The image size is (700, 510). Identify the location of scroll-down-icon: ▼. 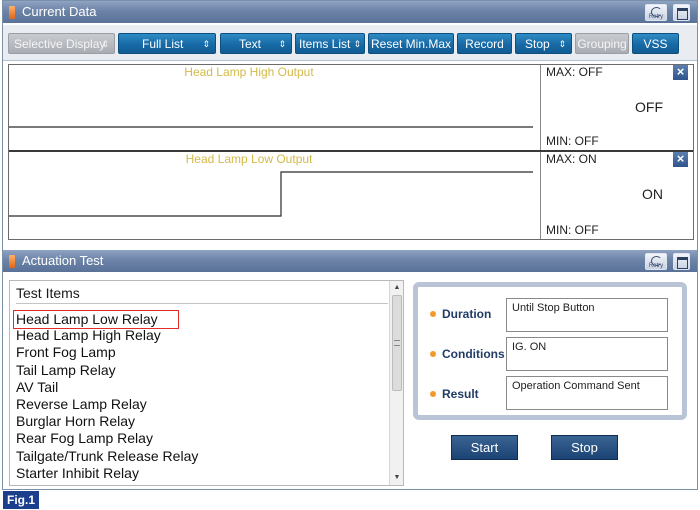
(396, 478).